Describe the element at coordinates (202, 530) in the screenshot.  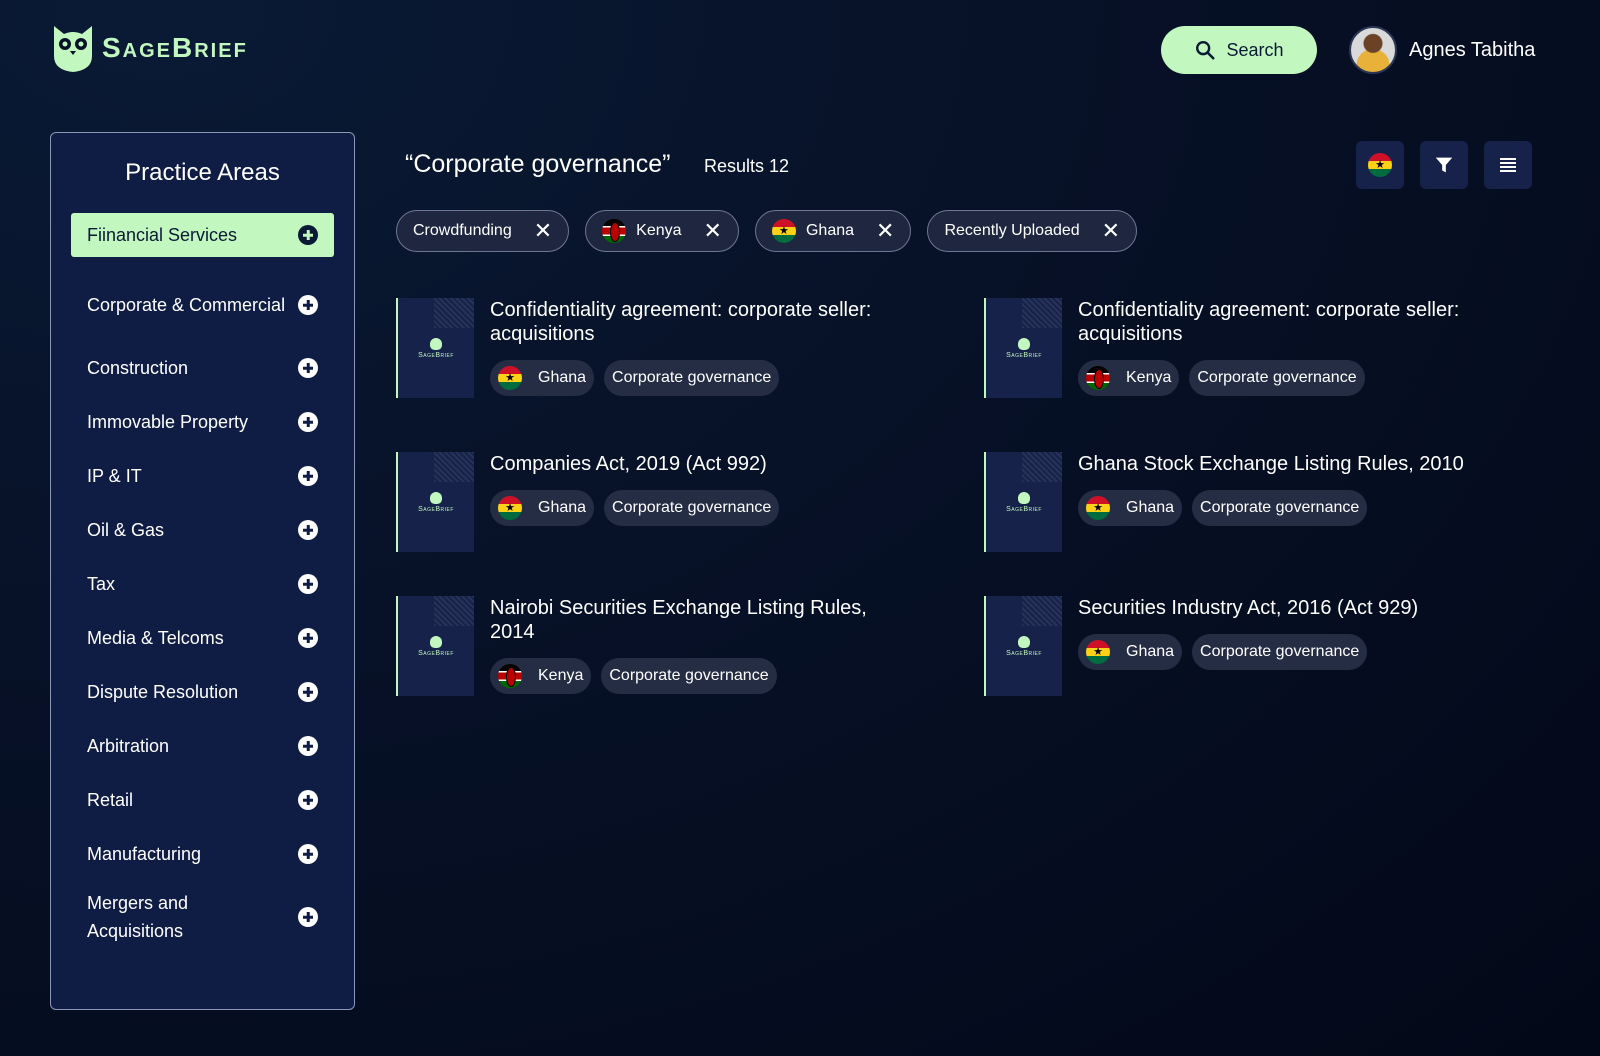
I see `sidebar-item: Oil & Gas` at that location.